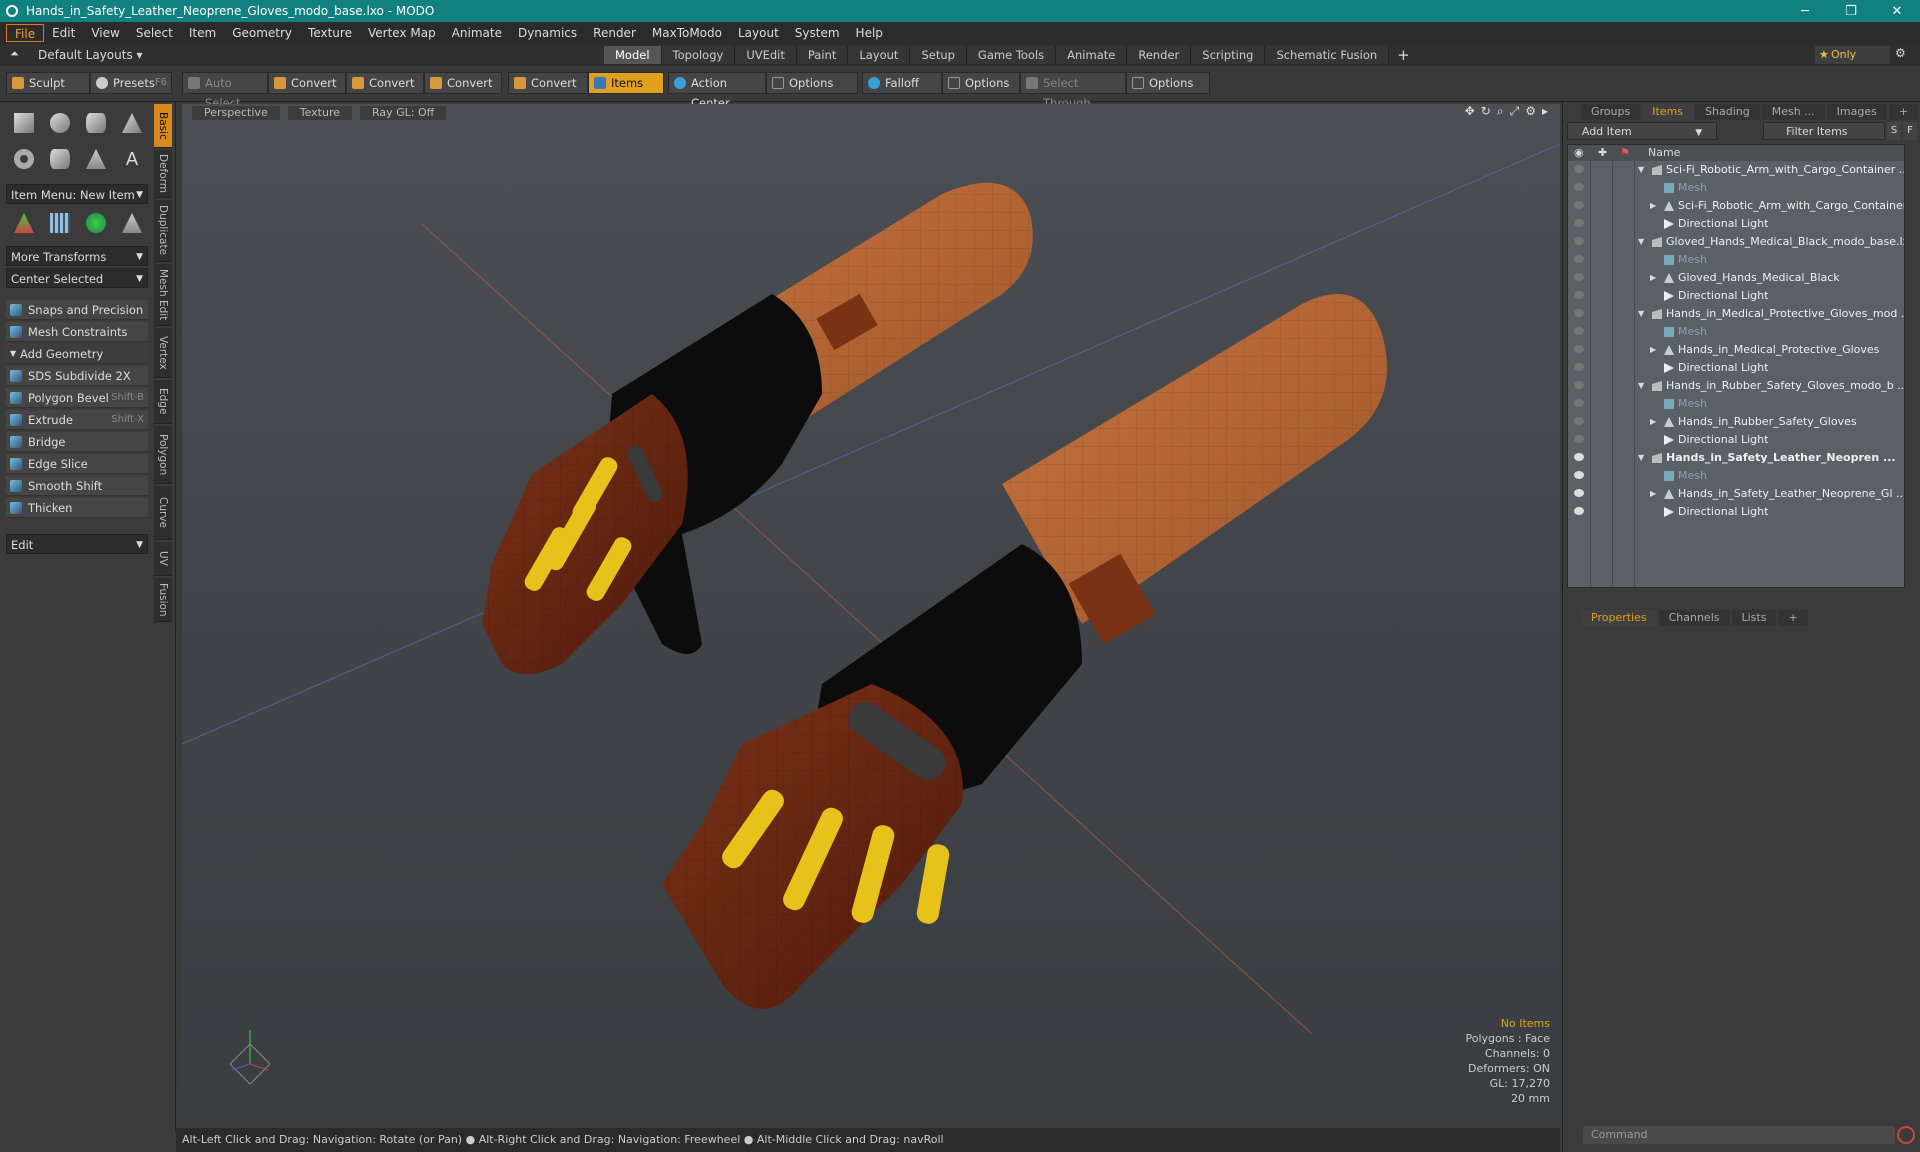 This screenshot has width=1920, height=1152. What do you see at coordinates (717, 91) in the screenshot?
I see `action-center-button: Action Center` at bounding box center [717, 91].